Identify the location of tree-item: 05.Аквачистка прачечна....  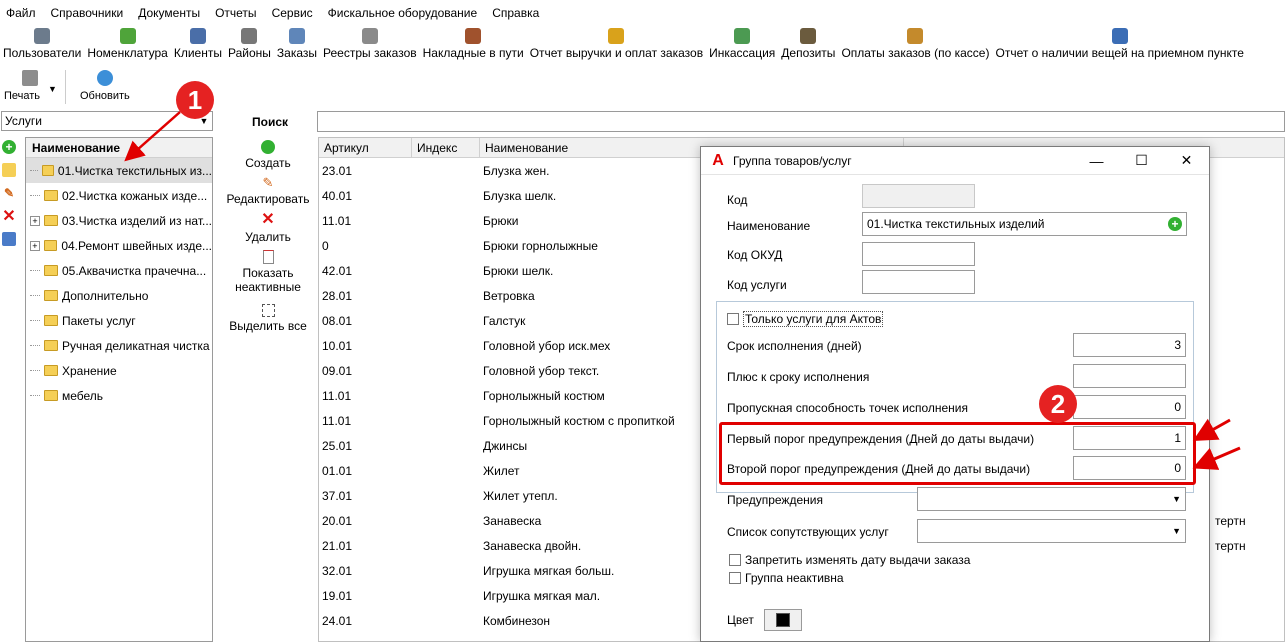
(119, 270).